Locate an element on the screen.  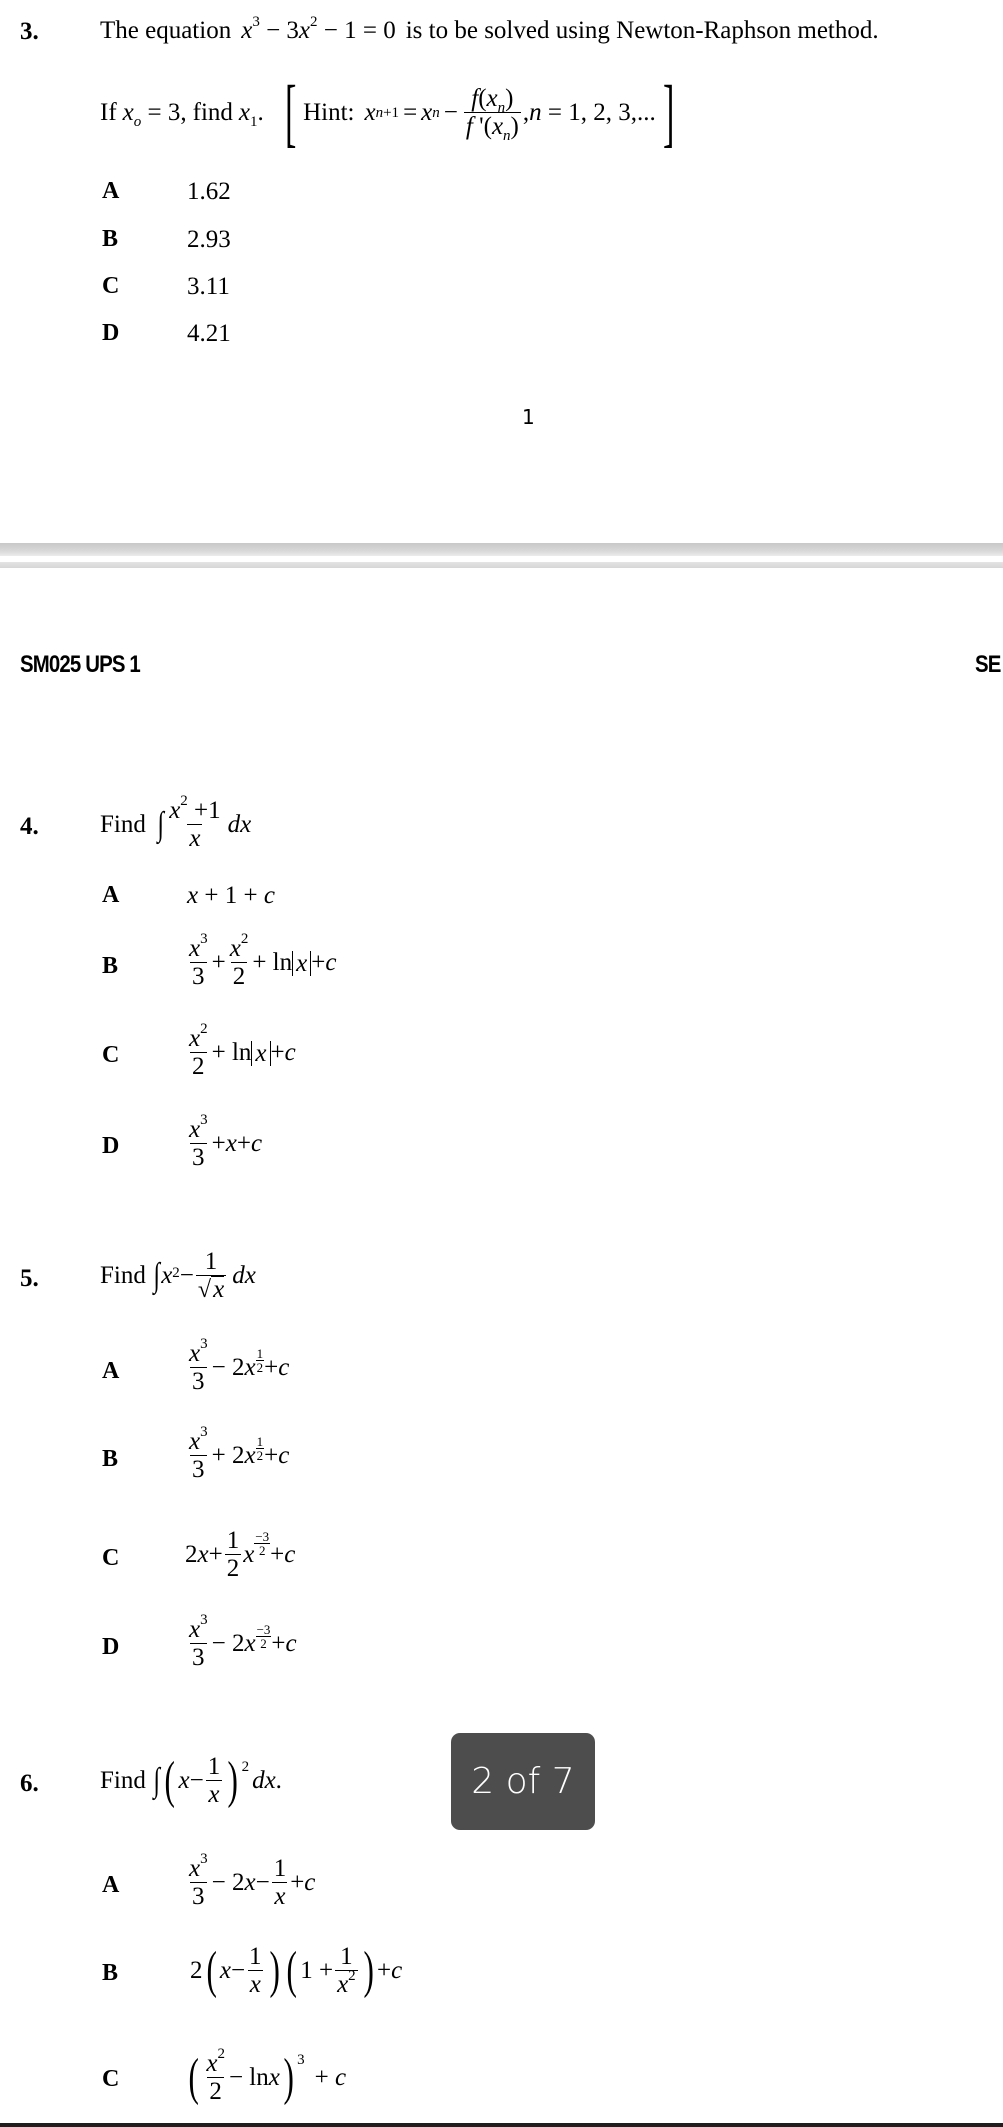
q5-option-a-value: x3 3− 2x12 + c is located at coordinates (239, 1365).